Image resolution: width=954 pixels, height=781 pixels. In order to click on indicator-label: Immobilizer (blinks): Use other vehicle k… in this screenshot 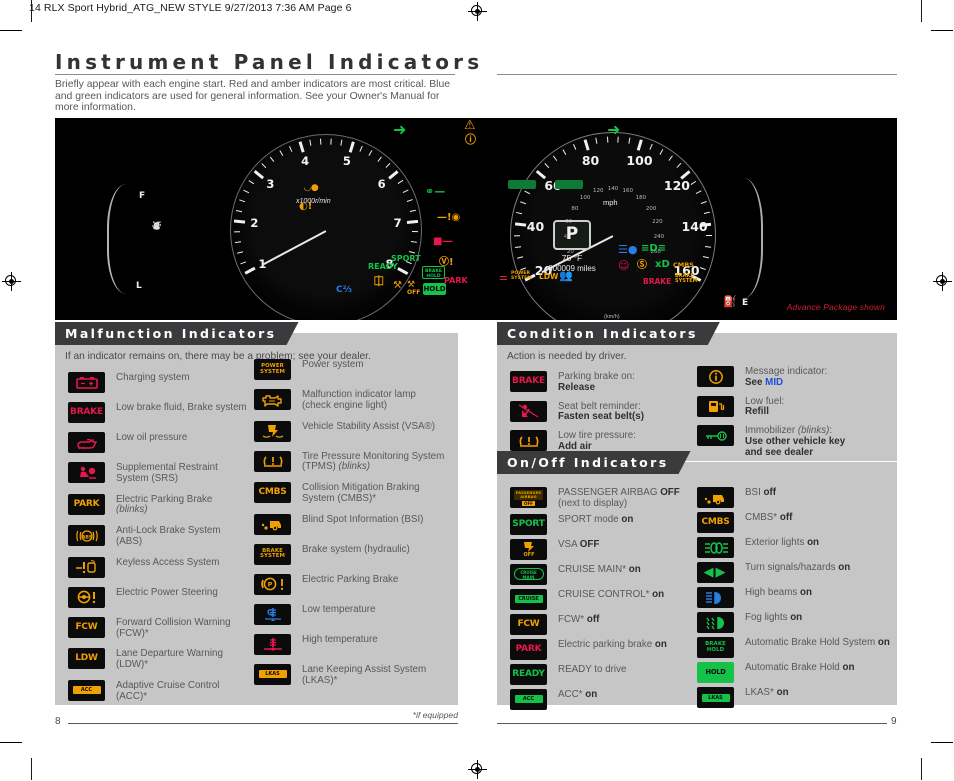, I will do `click(795, 441)`.